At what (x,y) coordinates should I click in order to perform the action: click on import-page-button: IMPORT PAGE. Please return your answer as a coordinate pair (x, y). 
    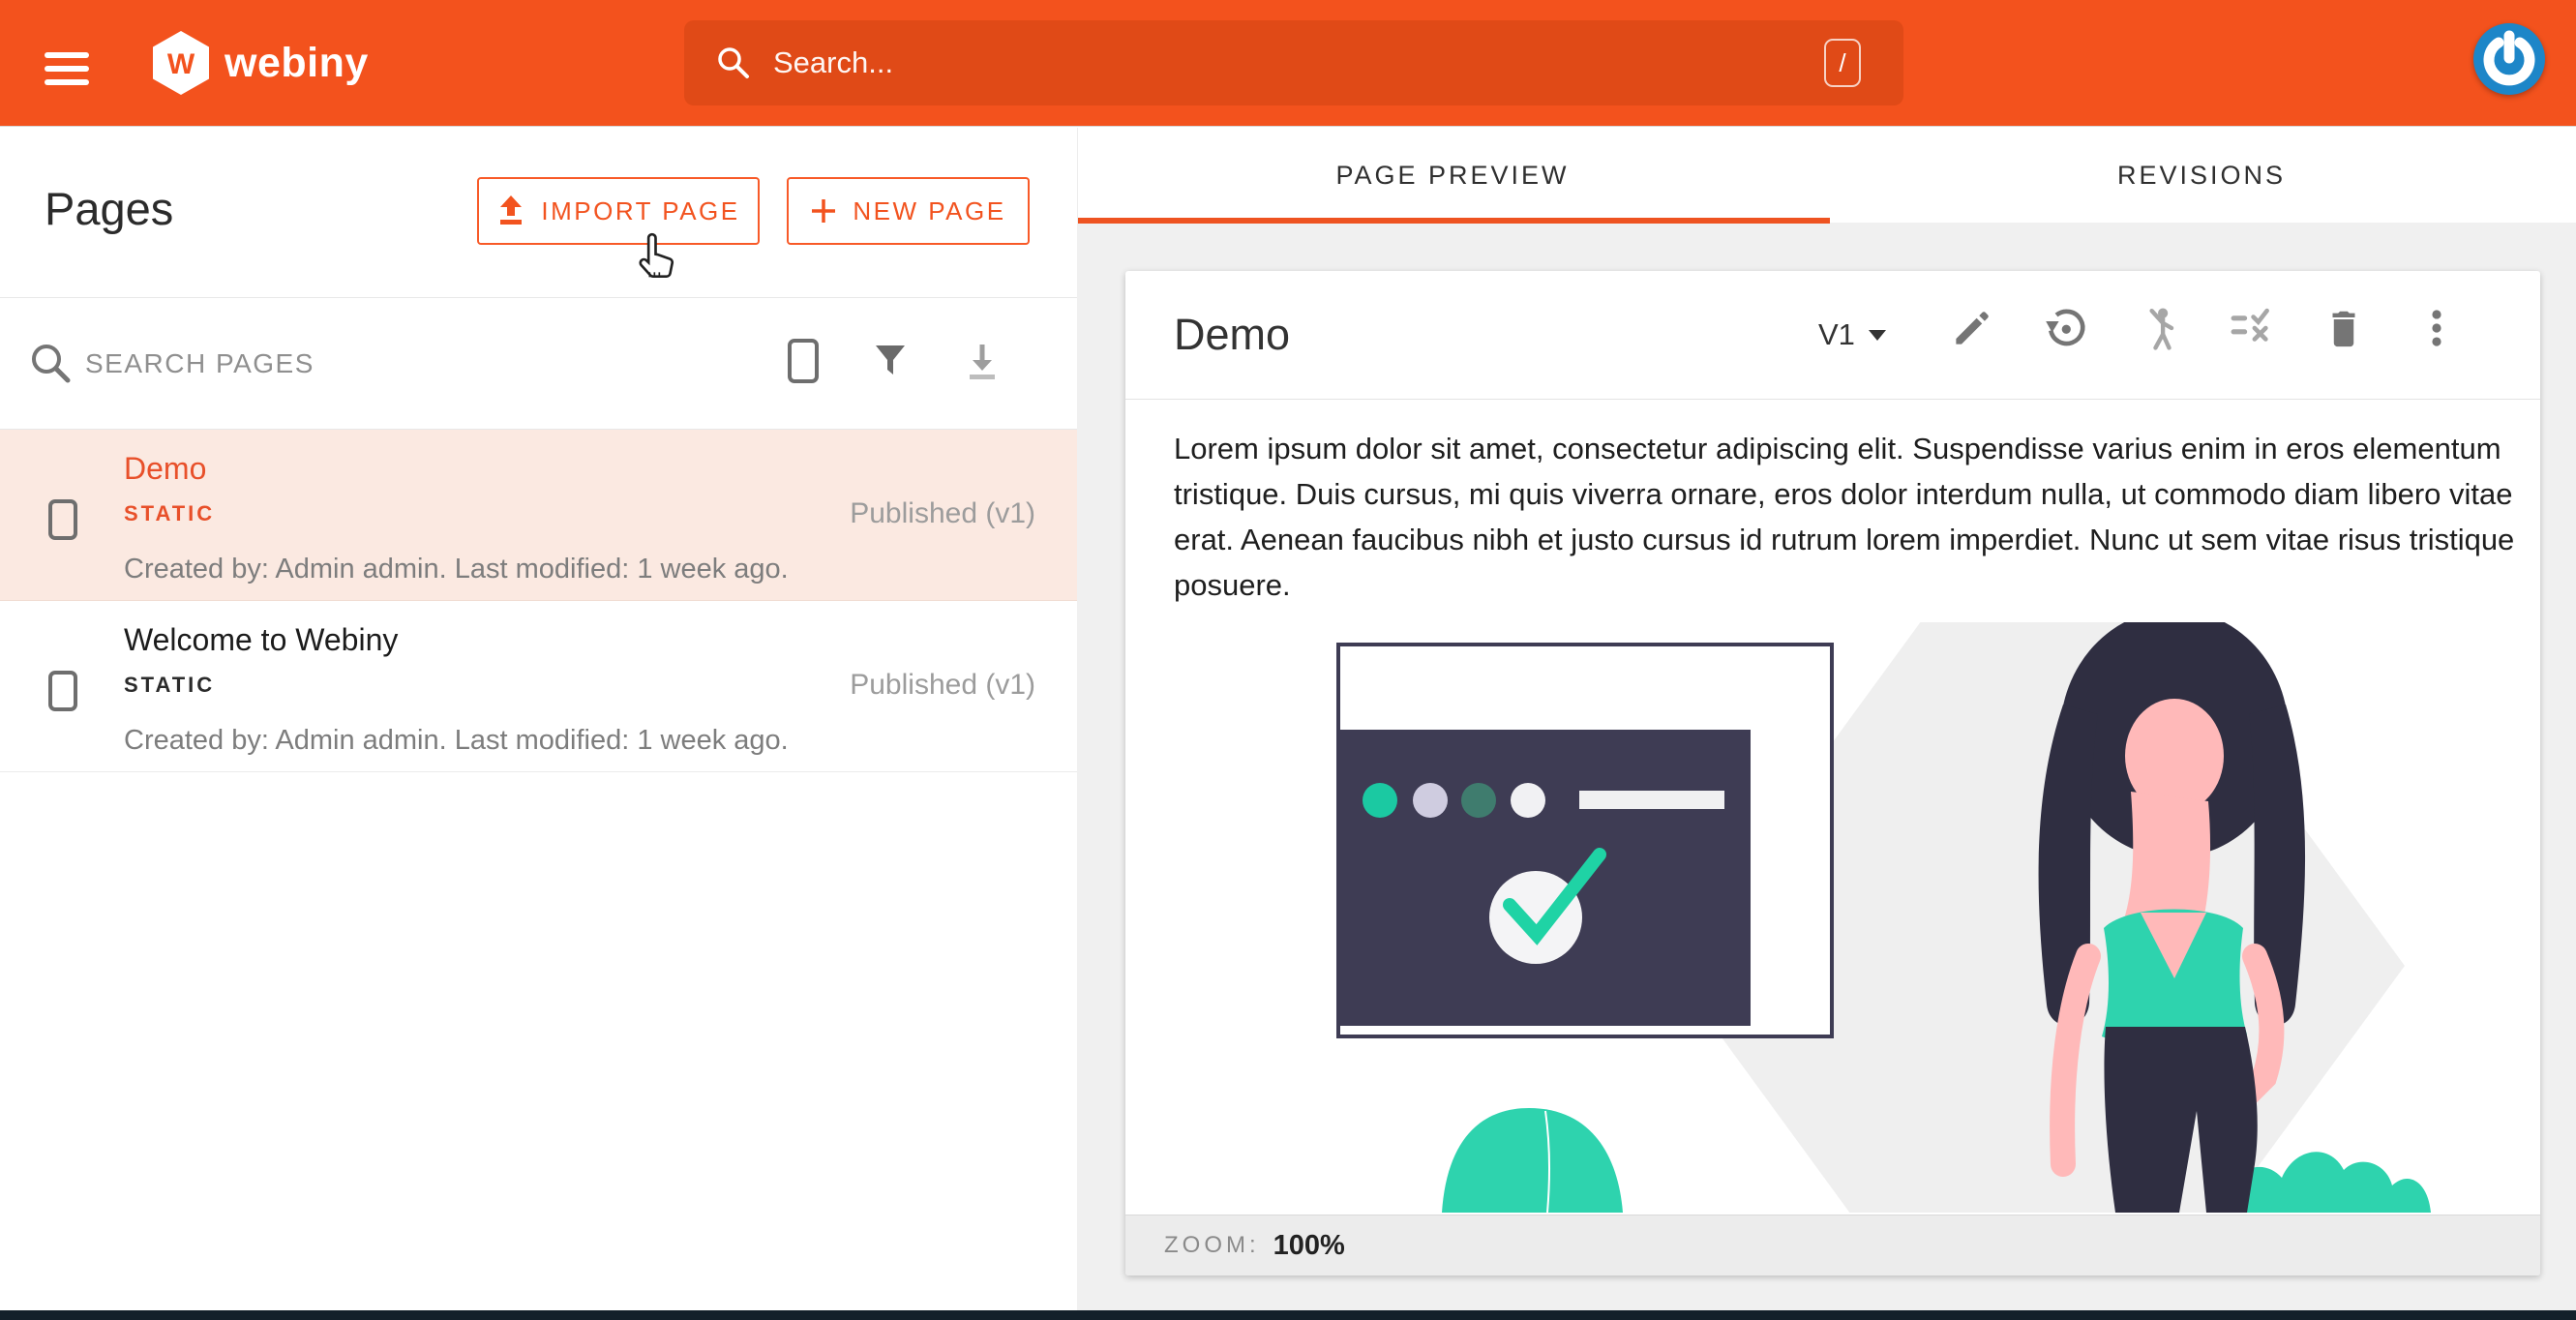
    Looking at the image, I should click on (618, 211).